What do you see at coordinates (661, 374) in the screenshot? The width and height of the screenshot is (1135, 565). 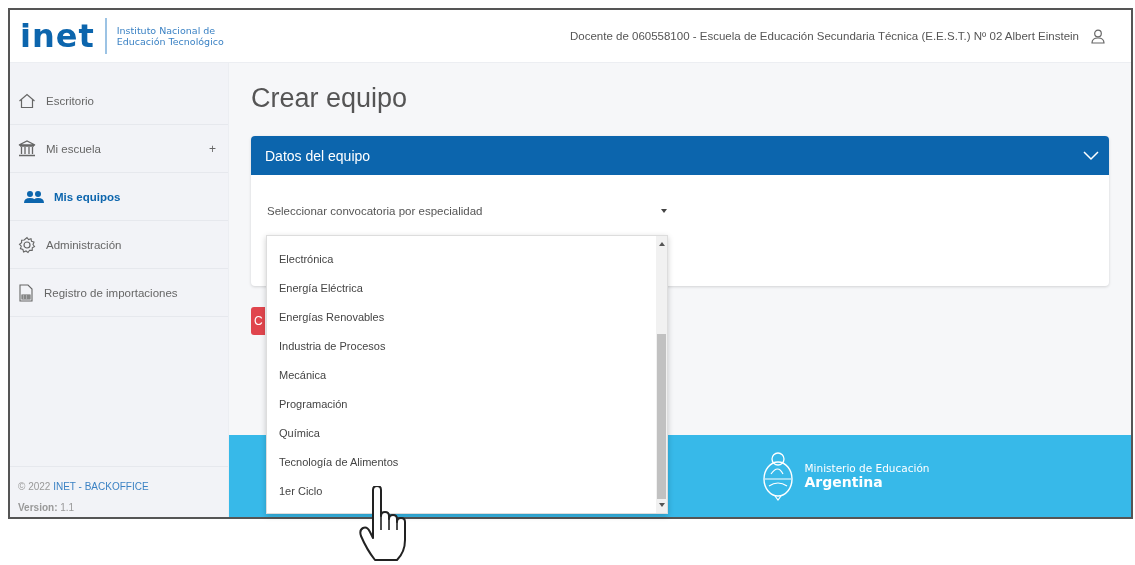 I see `scrollbar` at bounding box center [661, 374].